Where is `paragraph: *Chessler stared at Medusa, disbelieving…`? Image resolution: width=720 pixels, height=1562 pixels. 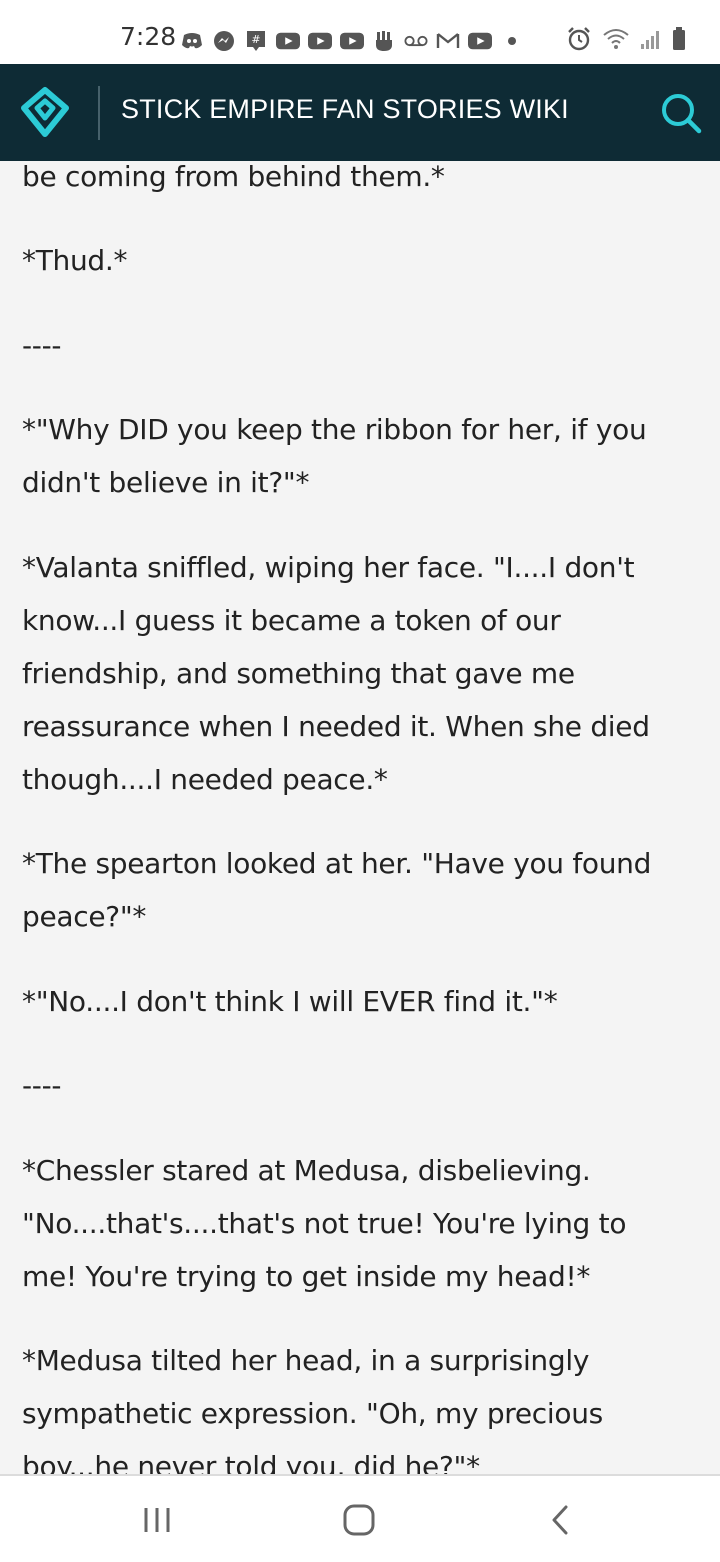
paragraph: *Chessler stared at Medusa, disbelieving… is located at coordinates (324, 1223).